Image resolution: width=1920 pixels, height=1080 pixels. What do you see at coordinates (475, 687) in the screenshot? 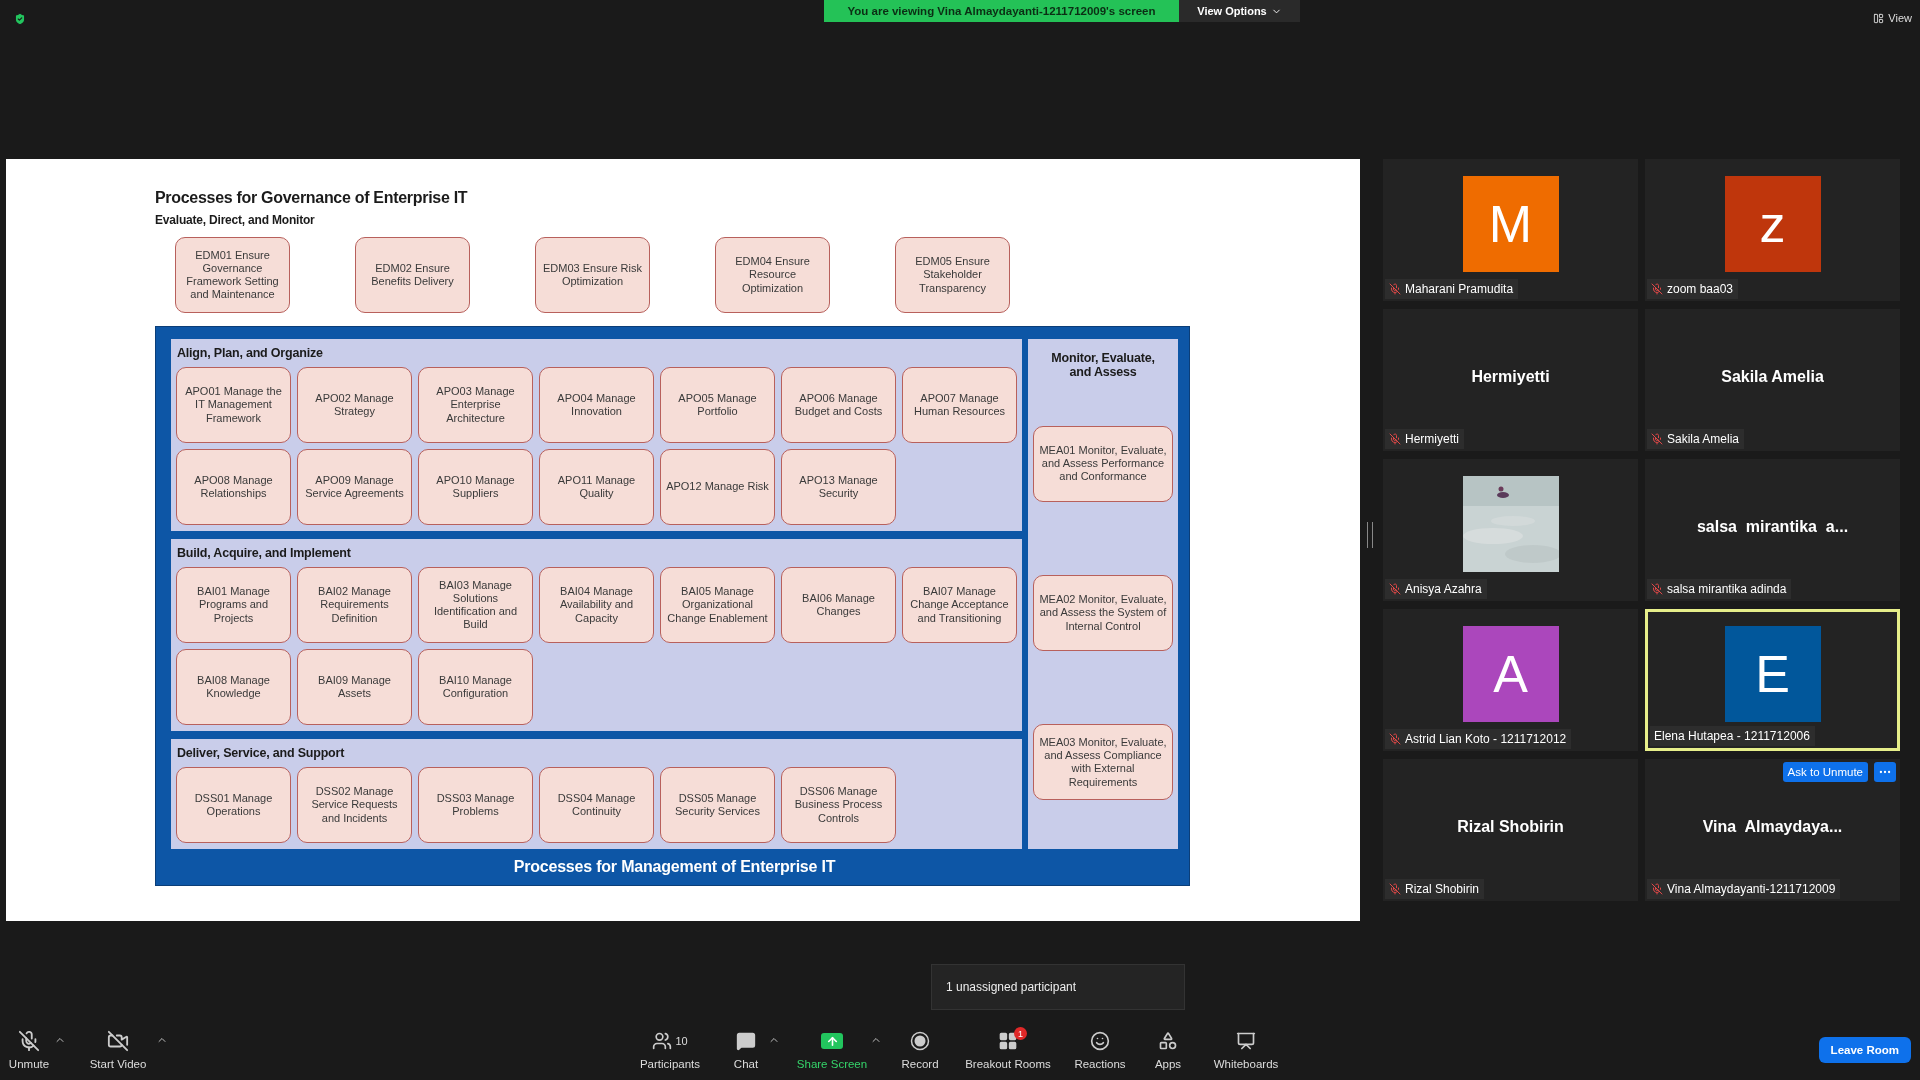
I see `process-box: BAI10 Manage Configuration` at bounding box center [475, 687].